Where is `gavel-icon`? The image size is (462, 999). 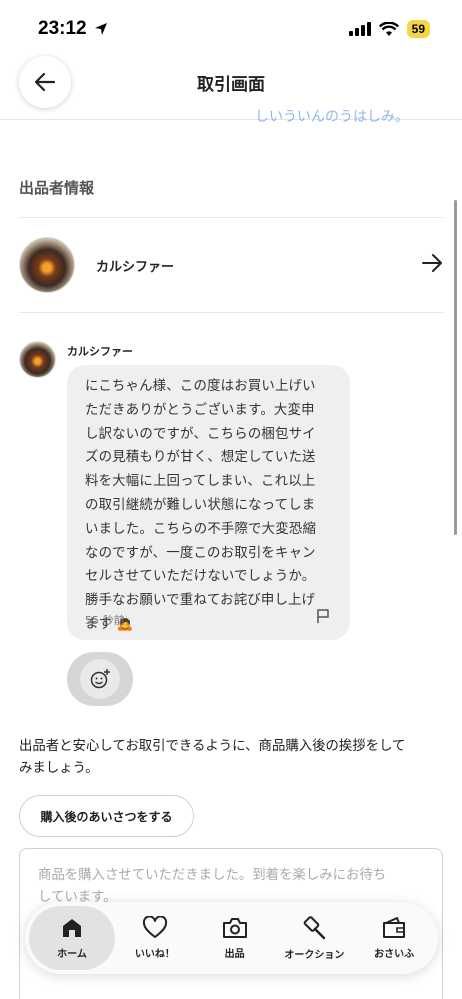
gavel-icon is located at coordinates (315, 928).